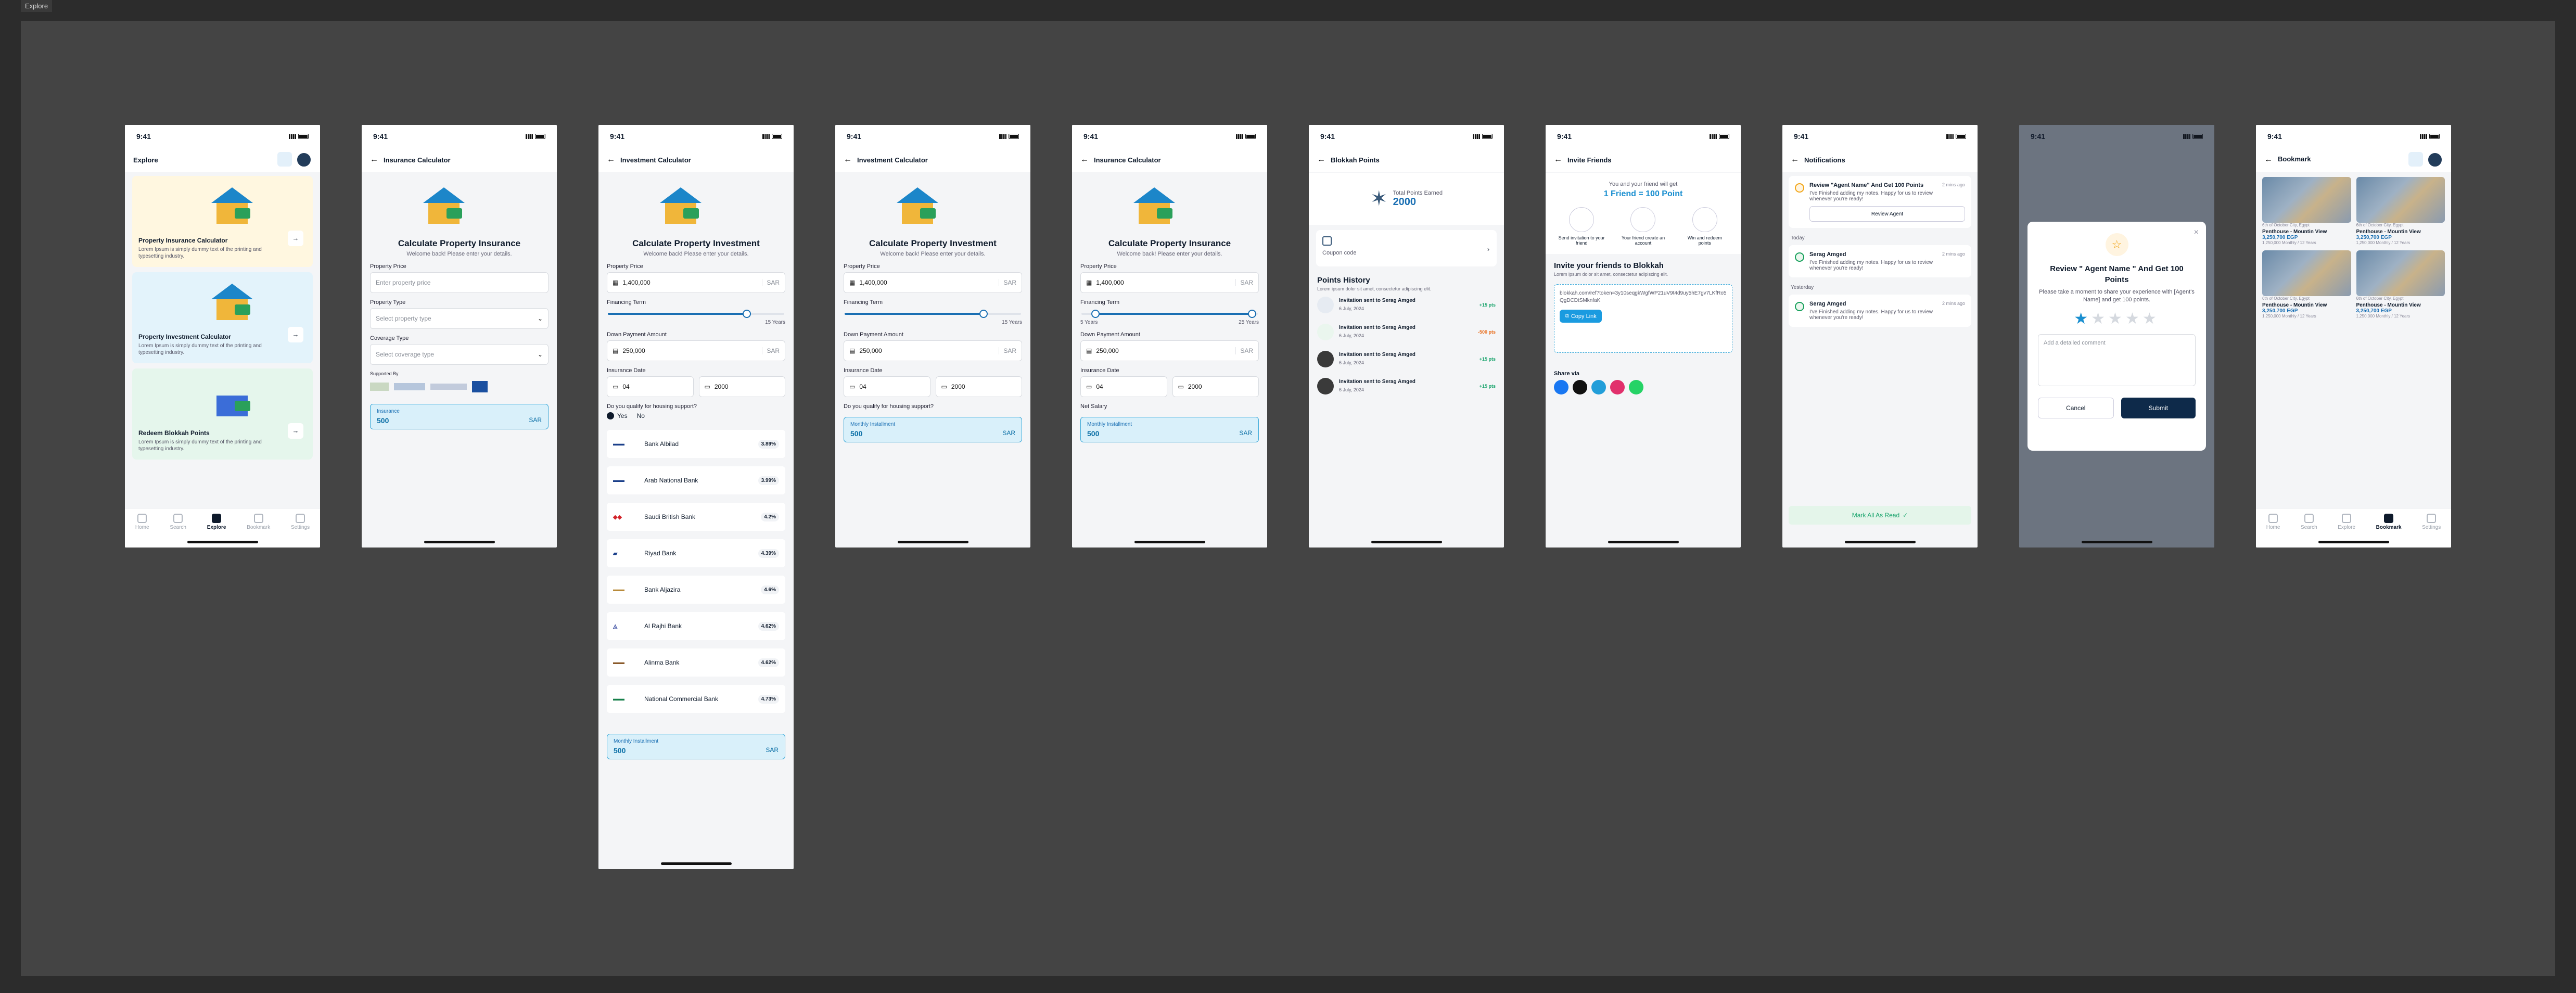 This screenshot has width=2576, height=993. What do you see at coordinates (2076, 408) in the screenshot?
I see `cancel-button: Cancel` at bounding box center [2076, 408].